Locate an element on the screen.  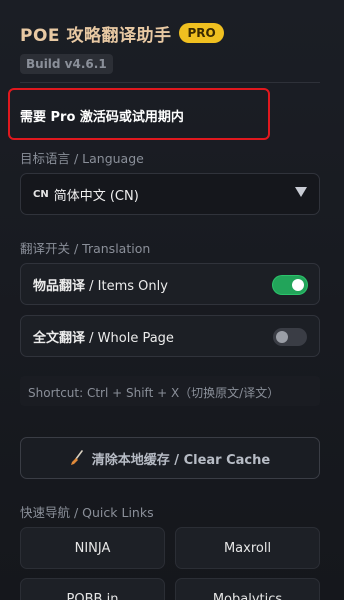
link-pobb: POBB.in is located at coordinates (92, 589).